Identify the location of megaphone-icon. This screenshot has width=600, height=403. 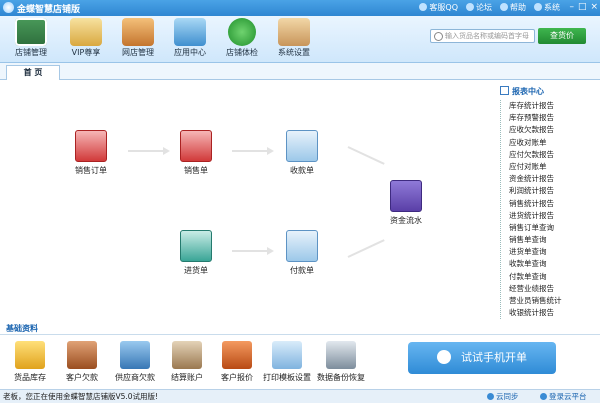
(444, 357).